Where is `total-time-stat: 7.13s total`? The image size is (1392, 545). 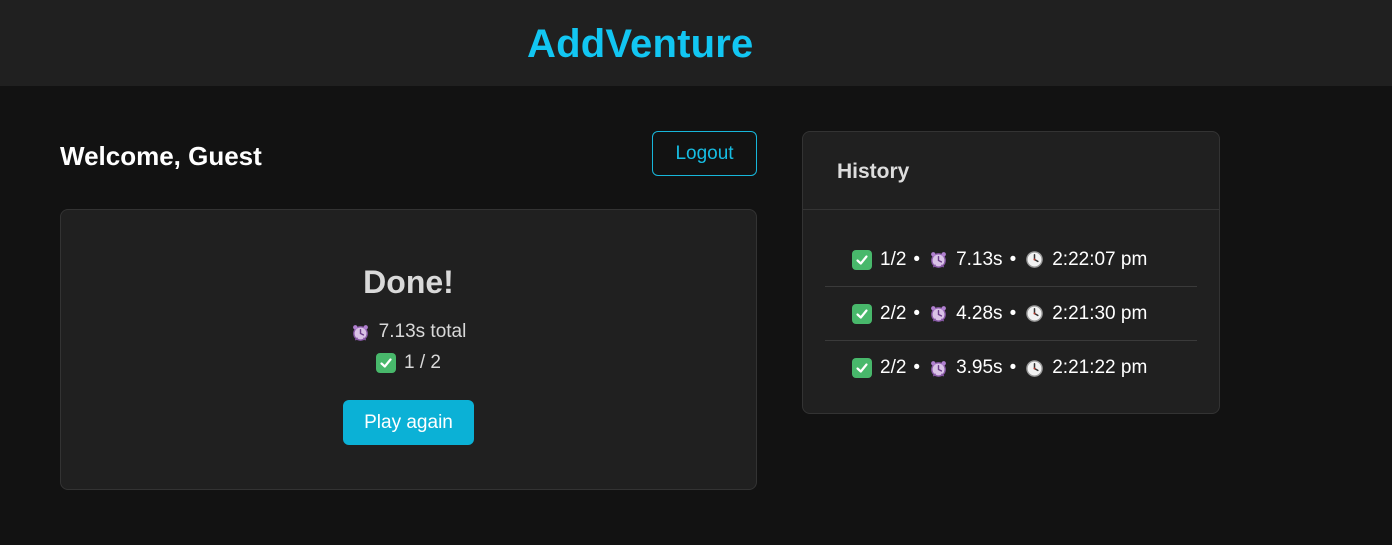
total-time-stat: 7.13s total is located at coordinates (408, 332).